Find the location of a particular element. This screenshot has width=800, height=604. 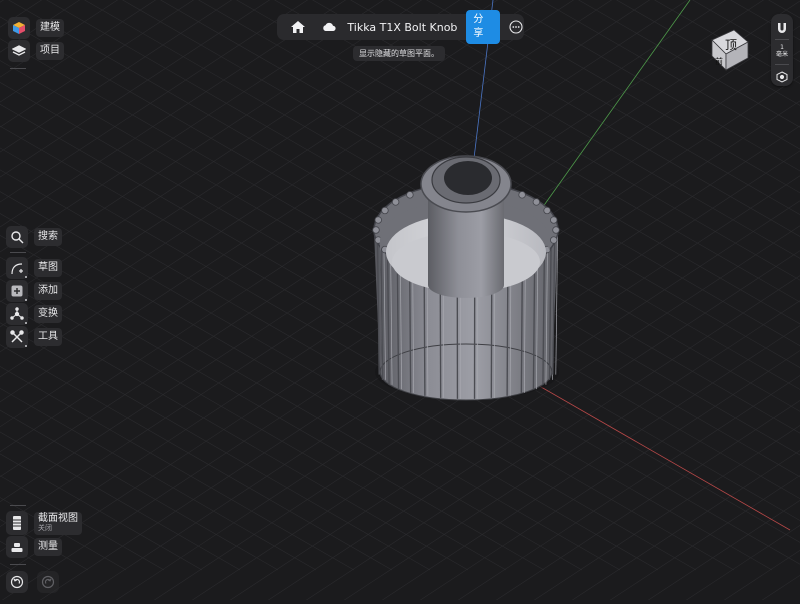

section-view-button: 截面视图 关闭 is located at coordinates (44, 523).